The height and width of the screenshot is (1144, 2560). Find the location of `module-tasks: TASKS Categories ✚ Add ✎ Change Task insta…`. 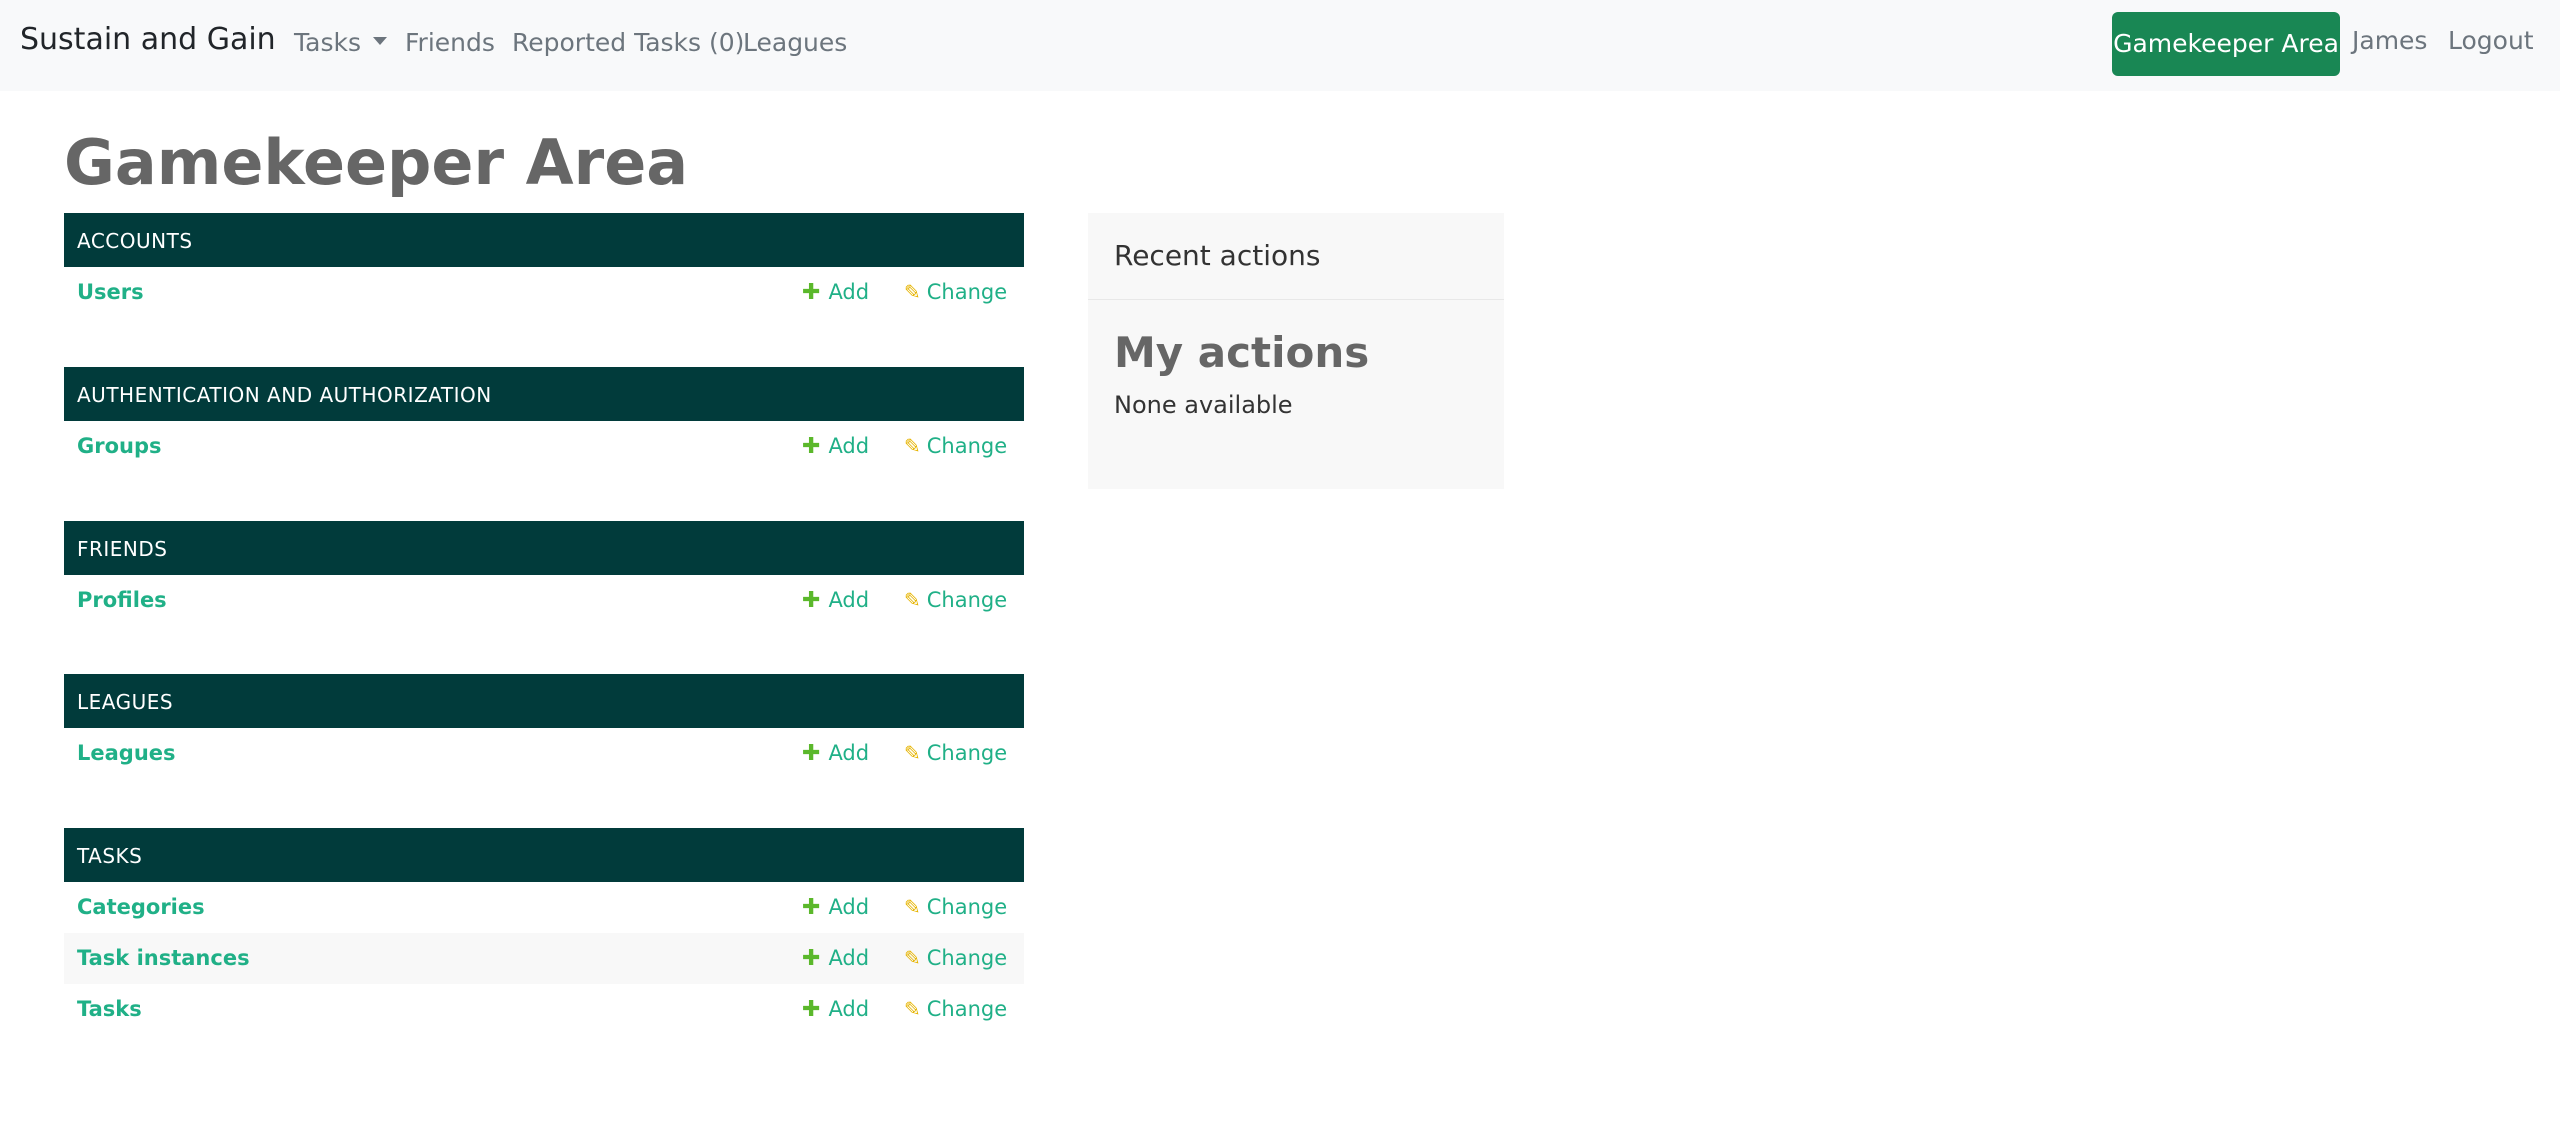

module-tasks: TASKS Categories ✚ Add ✎ Change Task insta… is located at coordinates (544, 931).